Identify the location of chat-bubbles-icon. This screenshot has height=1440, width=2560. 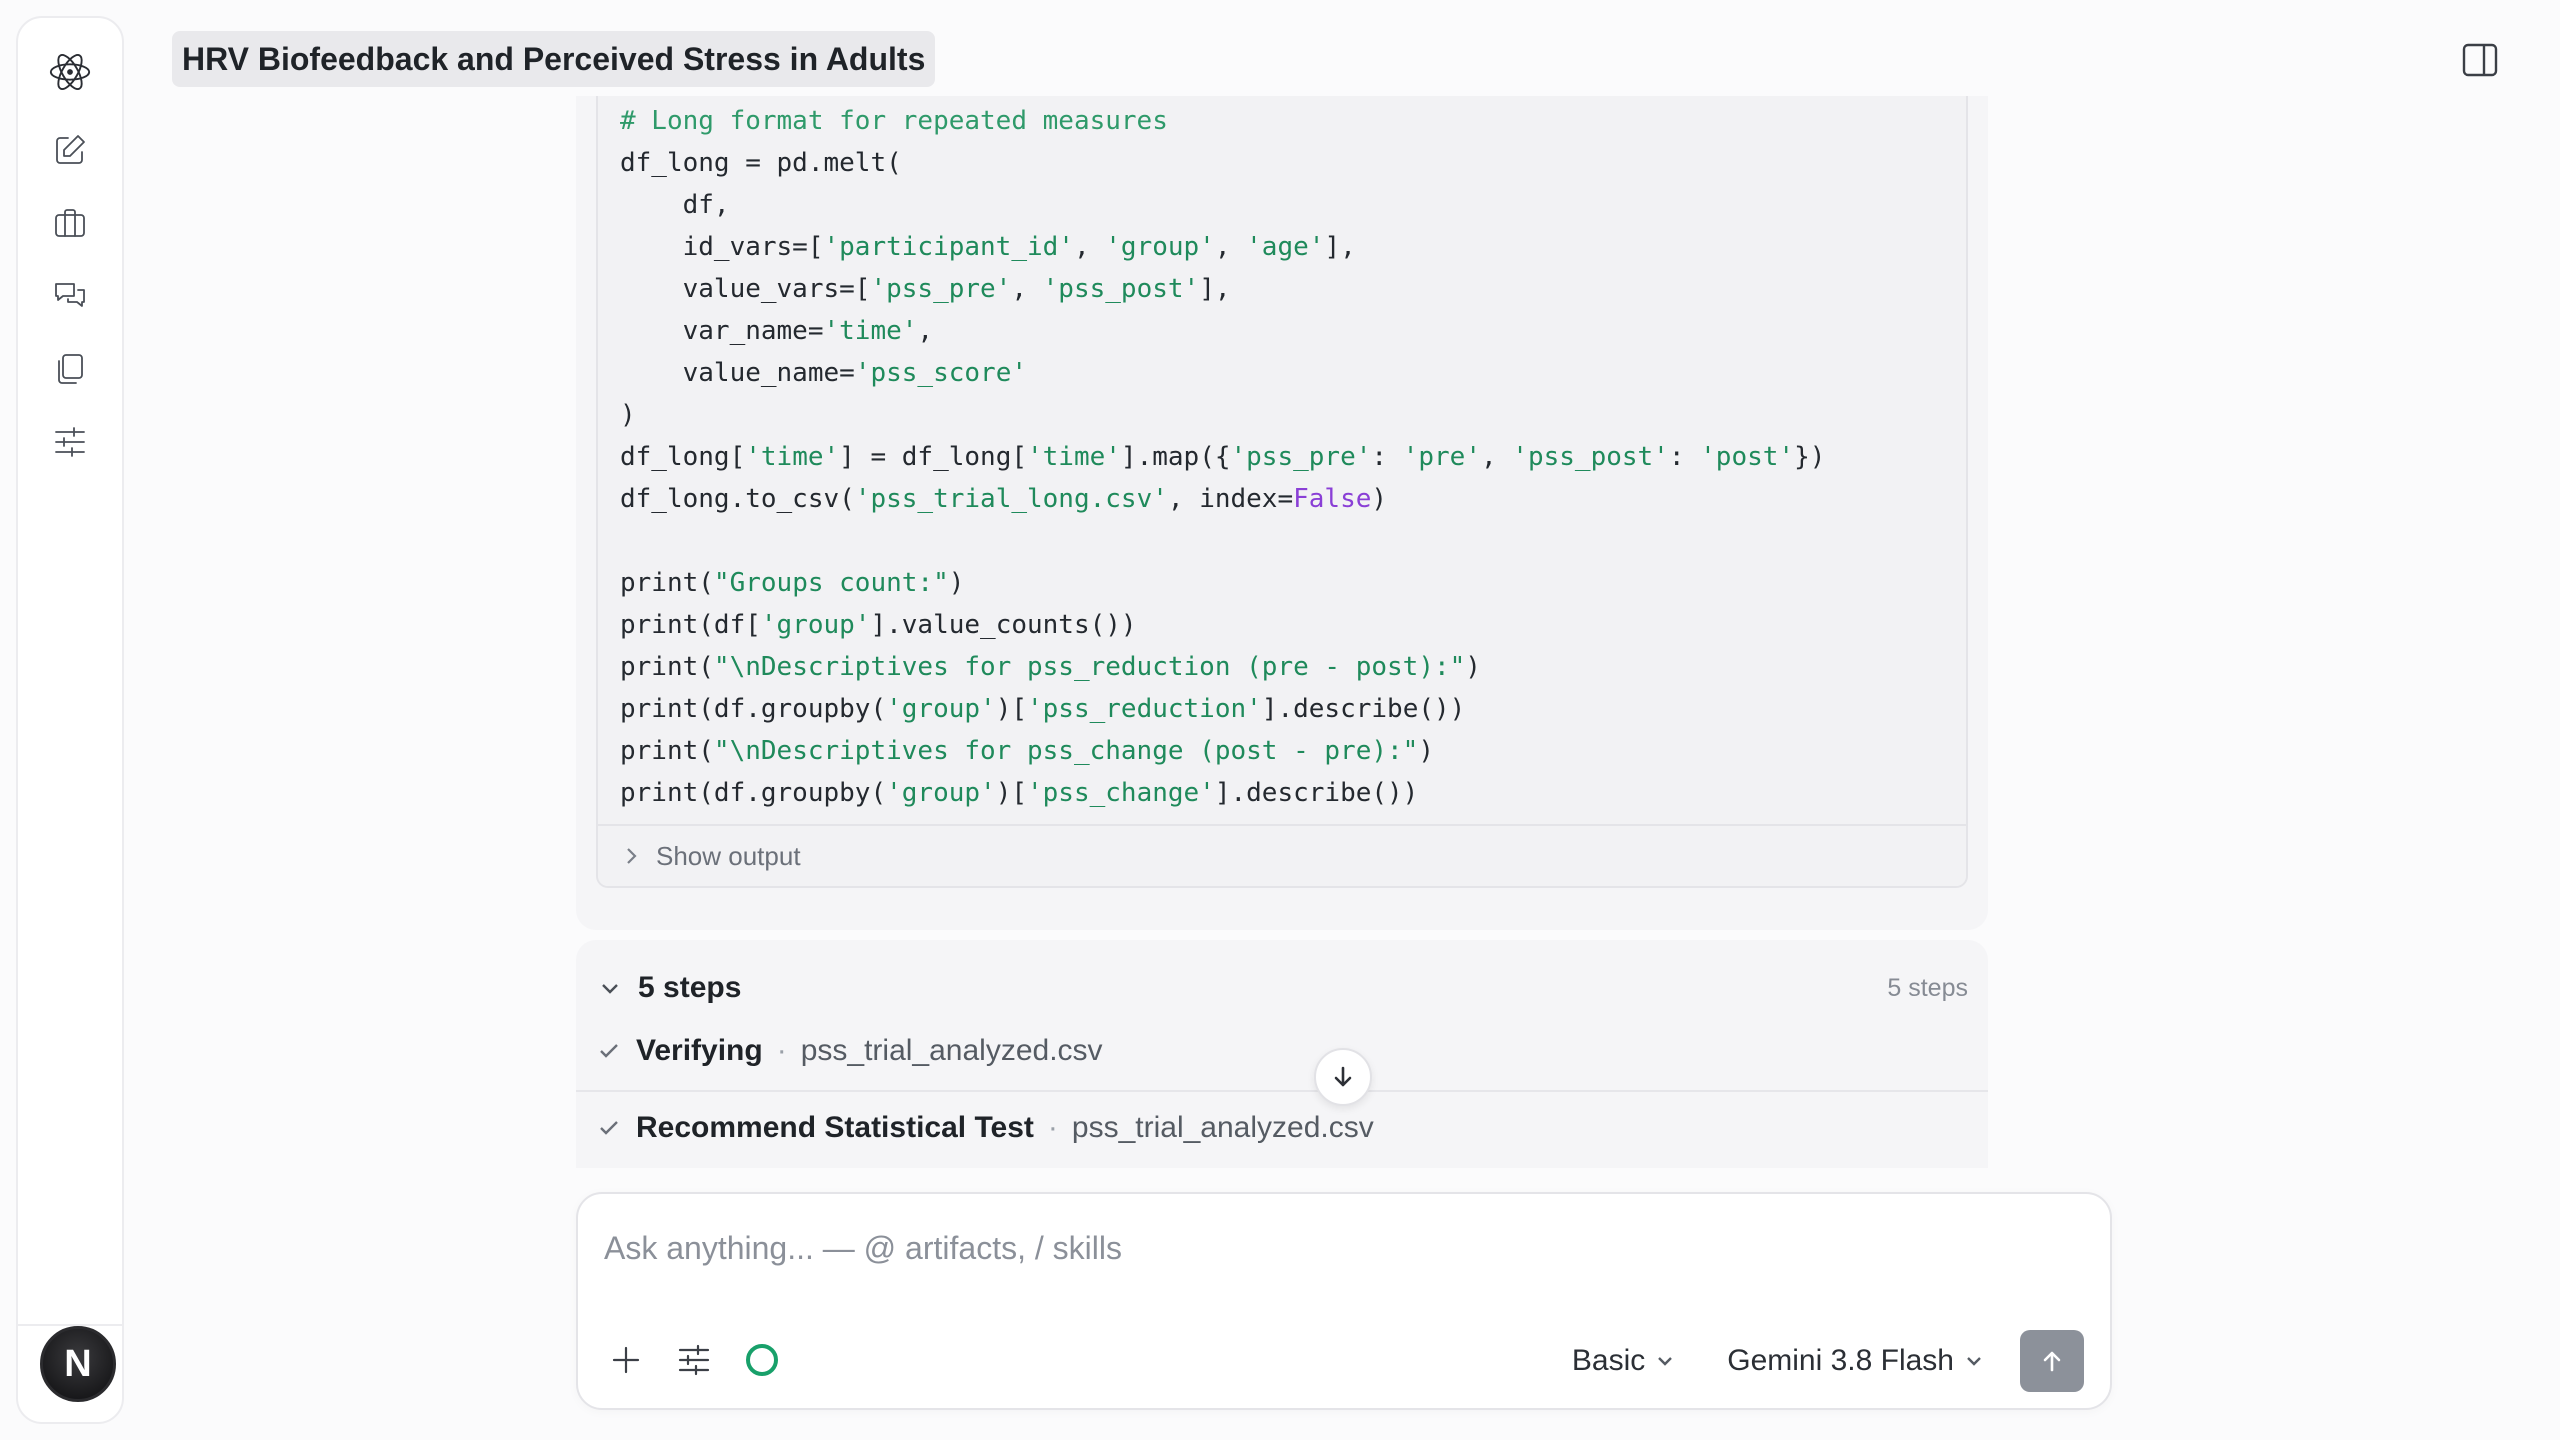
(70, 295).